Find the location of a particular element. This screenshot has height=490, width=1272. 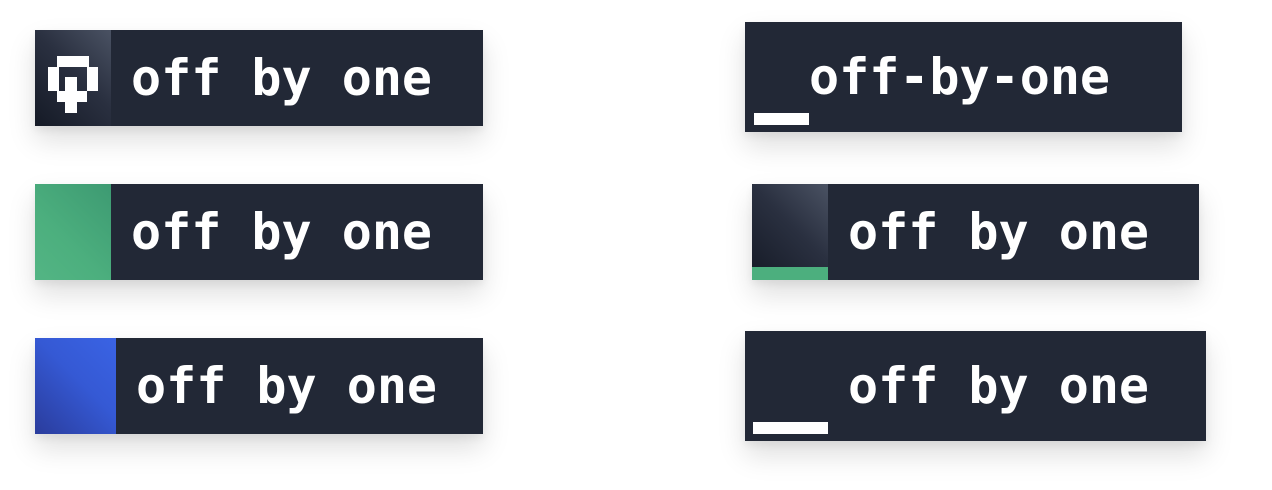

logo-blue-square: off by one is located at coordinates (259, 386).